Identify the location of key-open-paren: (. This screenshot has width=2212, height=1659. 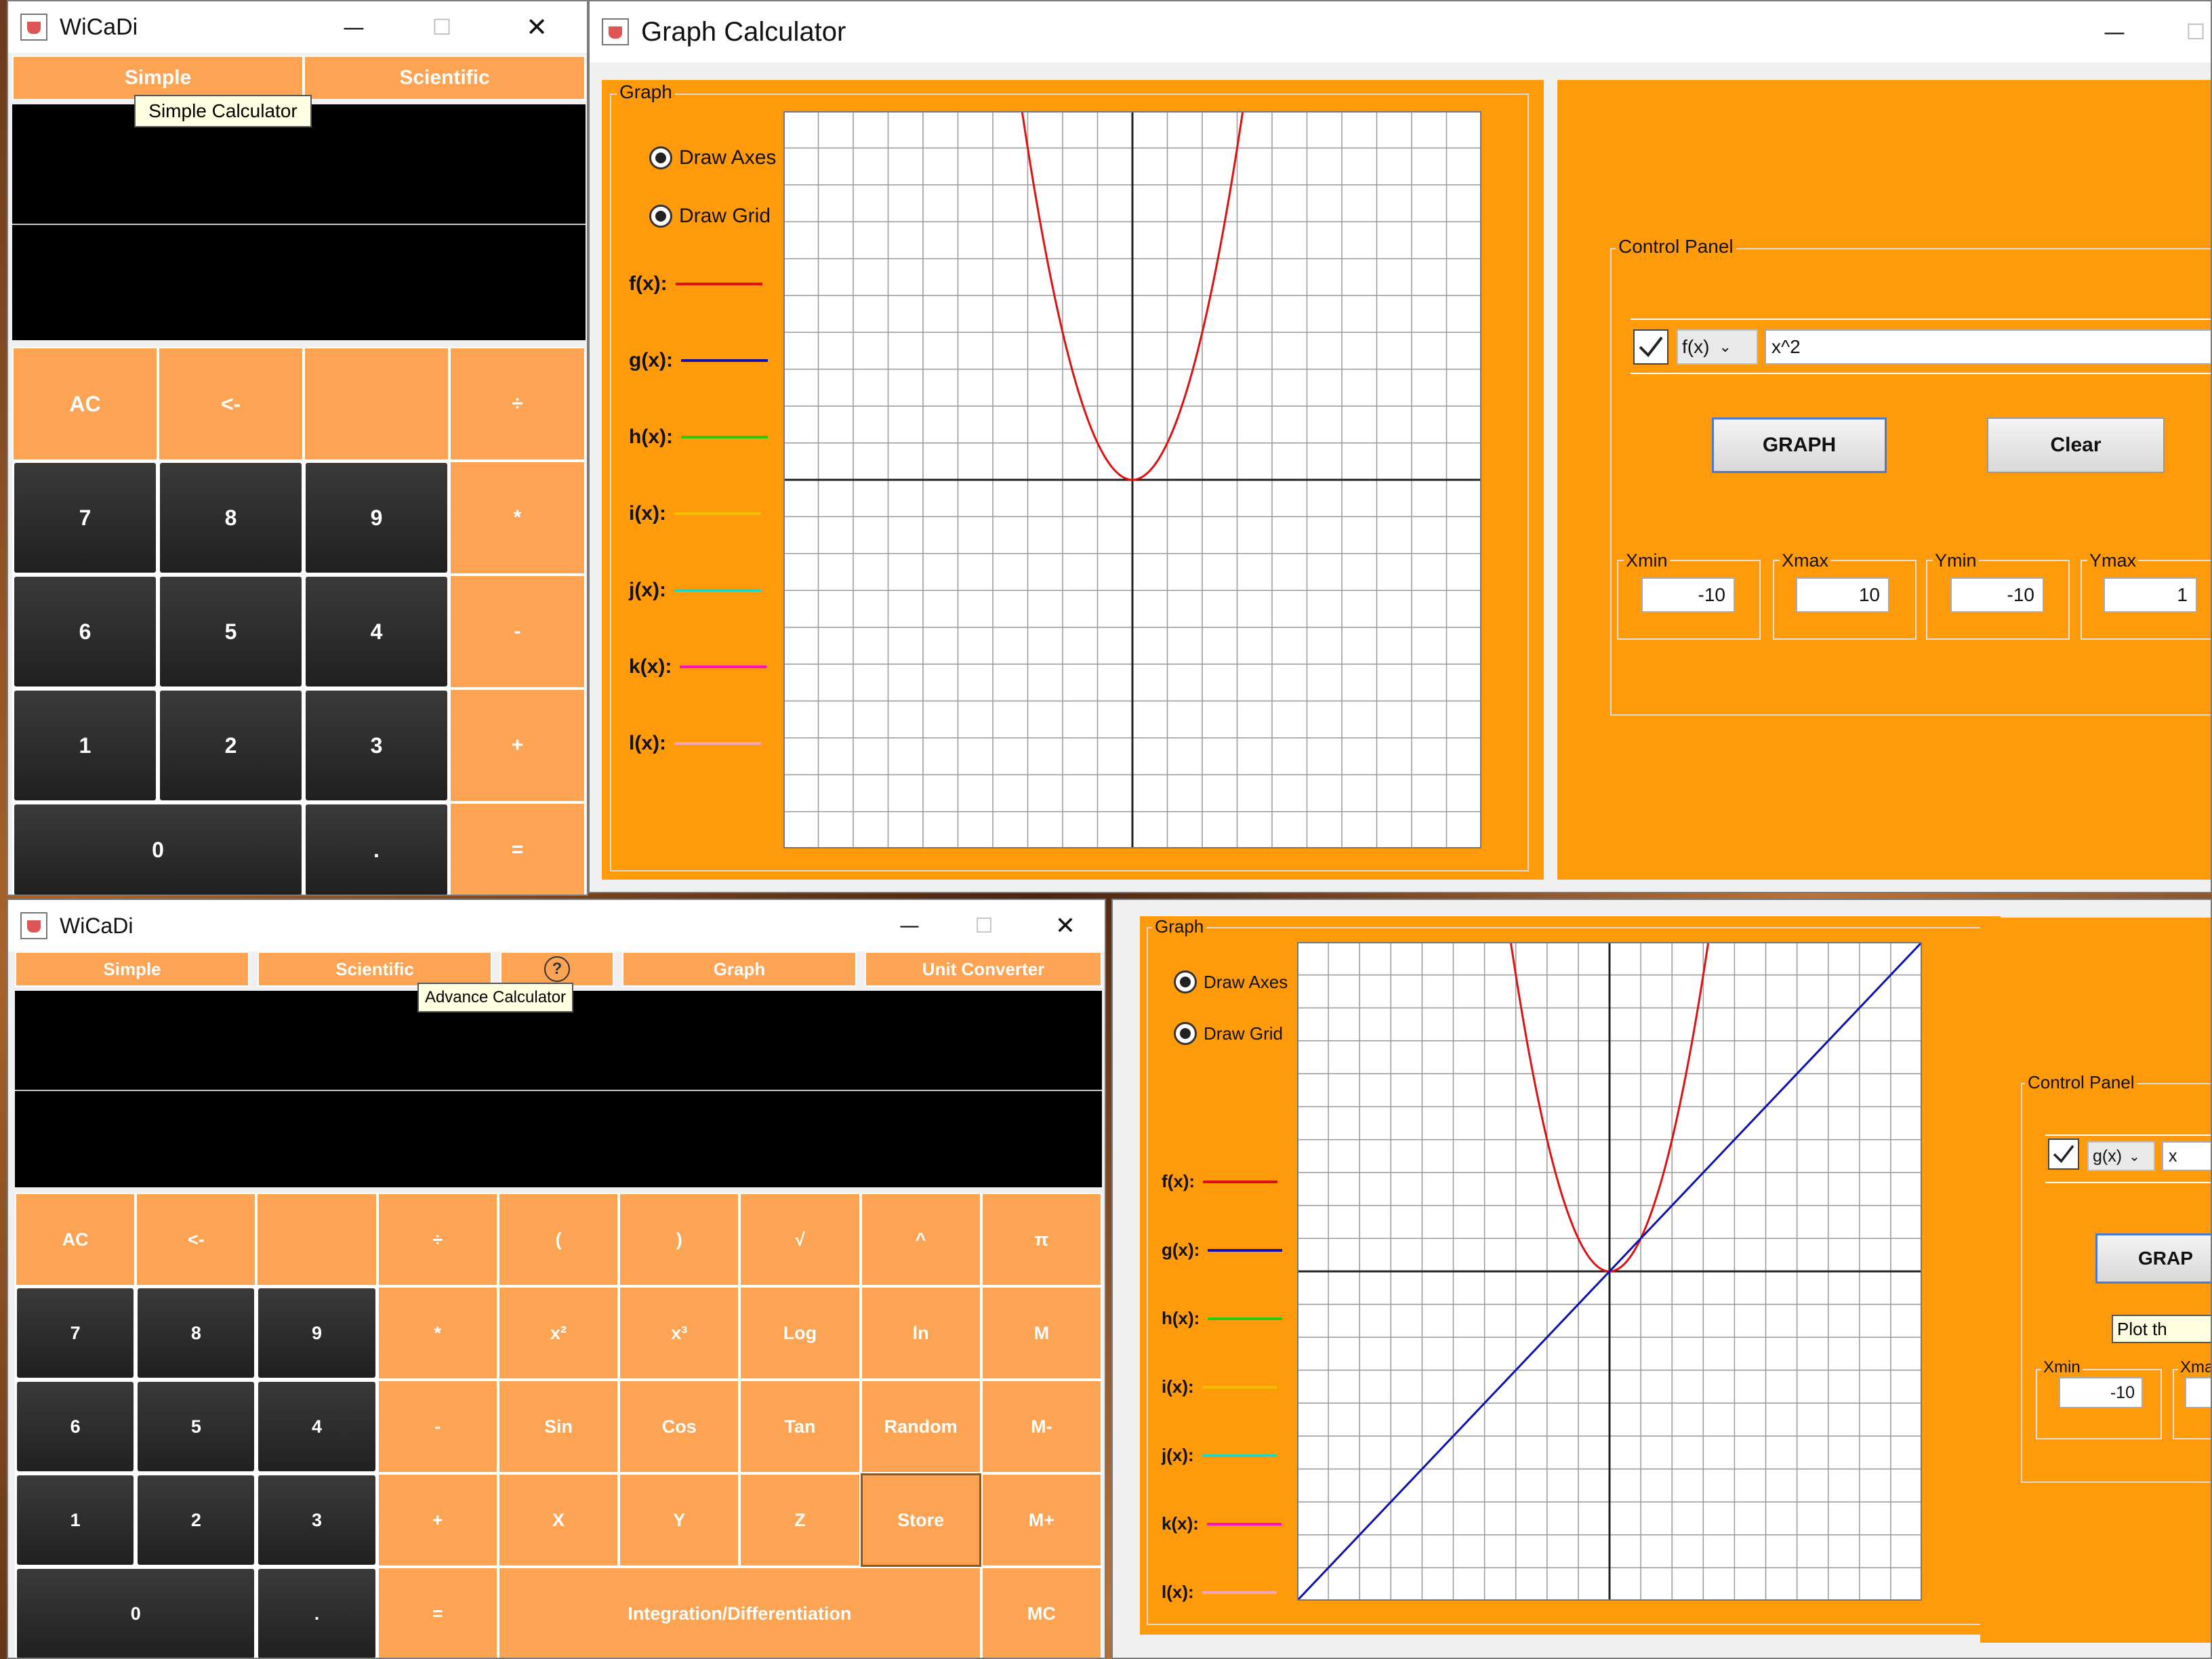
(558, 1239).